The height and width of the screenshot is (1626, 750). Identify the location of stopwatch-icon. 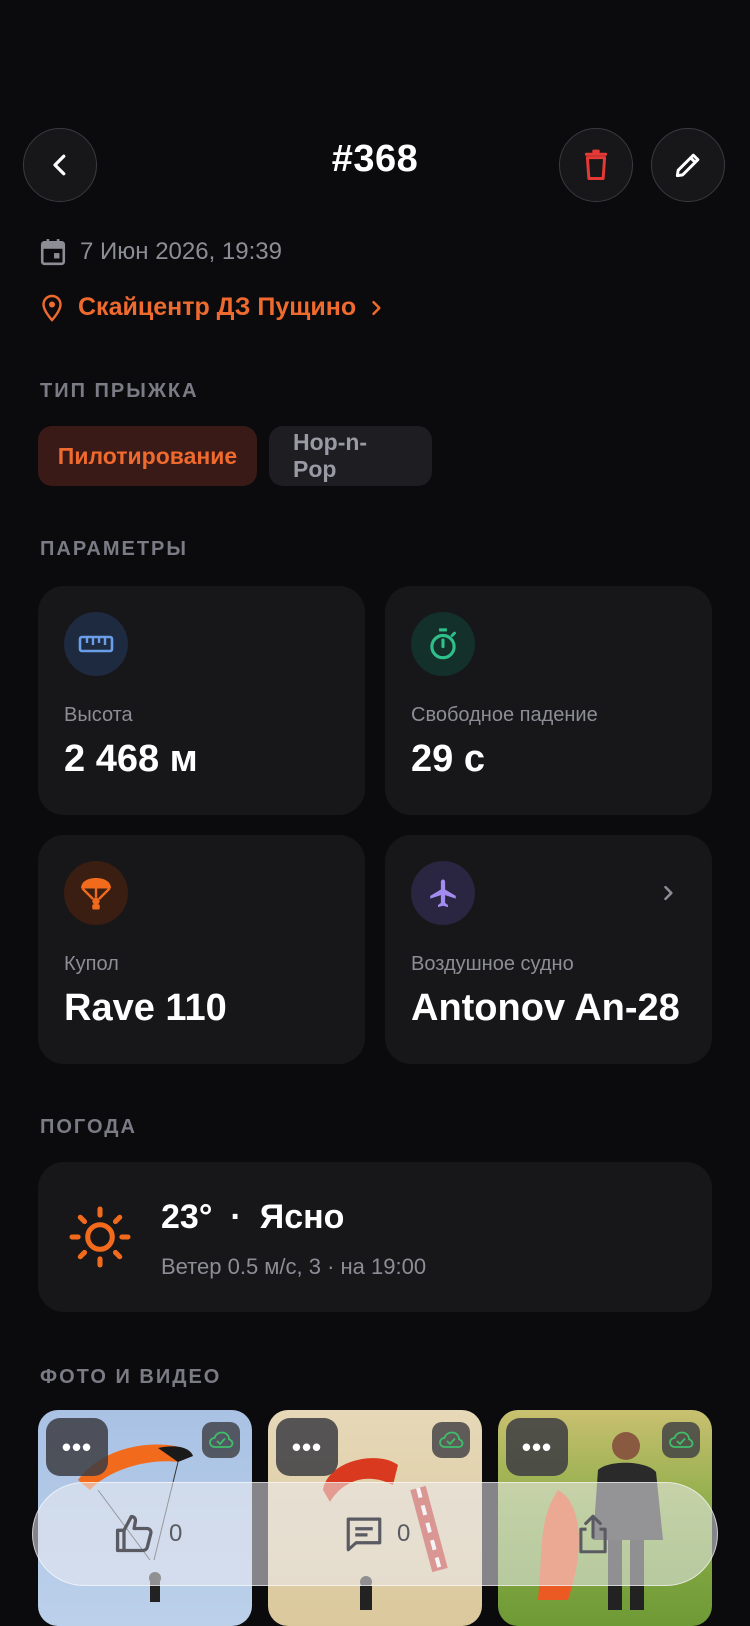
(443, 644).